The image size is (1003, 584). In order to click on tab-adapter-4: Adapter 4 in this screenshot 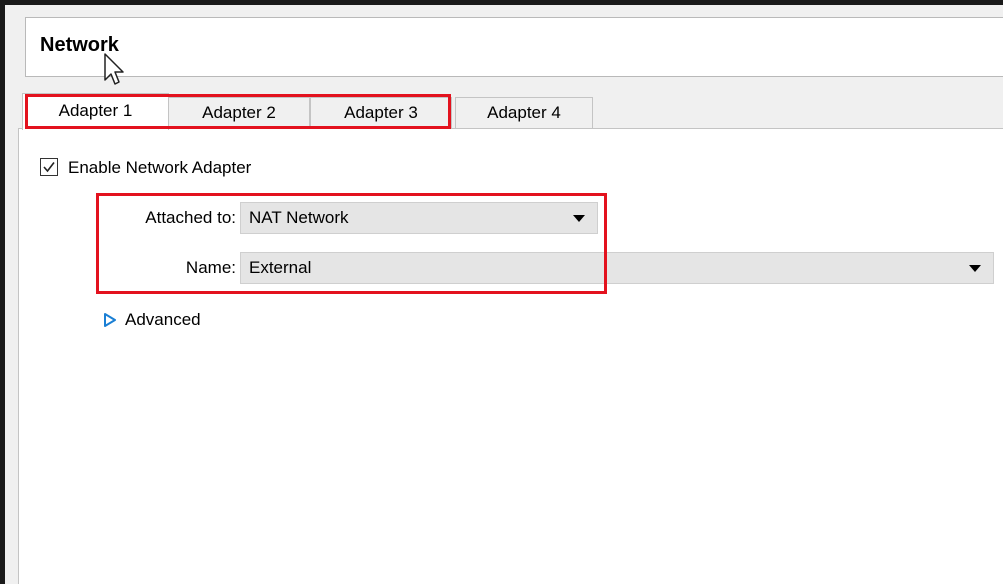, I will do `click(524, 113)`.